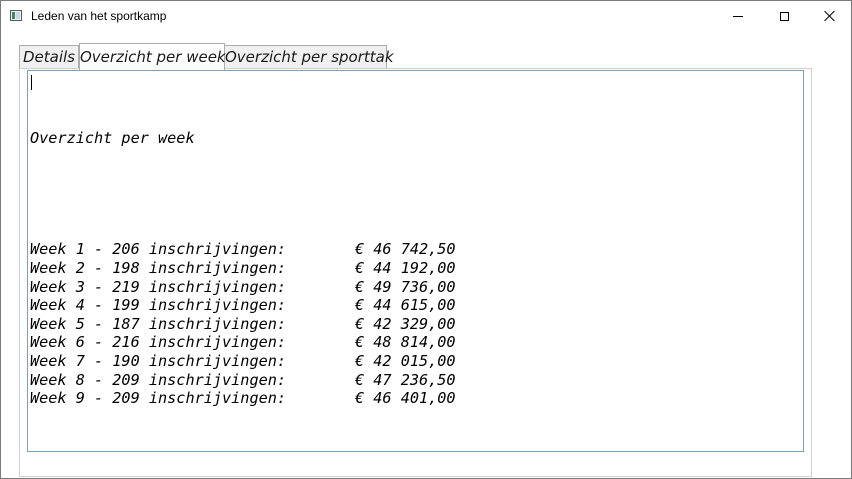 The width and height of the screenshot is (852, 479). I want to click on week-row: Week 9 - 209 inschrijvingen: € 46 401,00, so click(416, 398).